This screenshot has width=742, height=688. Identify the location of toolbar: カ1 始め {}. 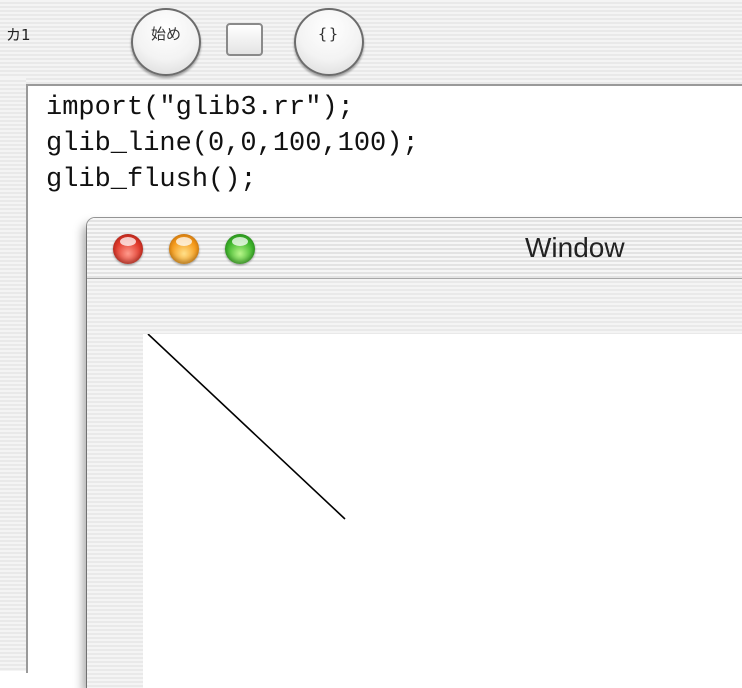
(371, 39).